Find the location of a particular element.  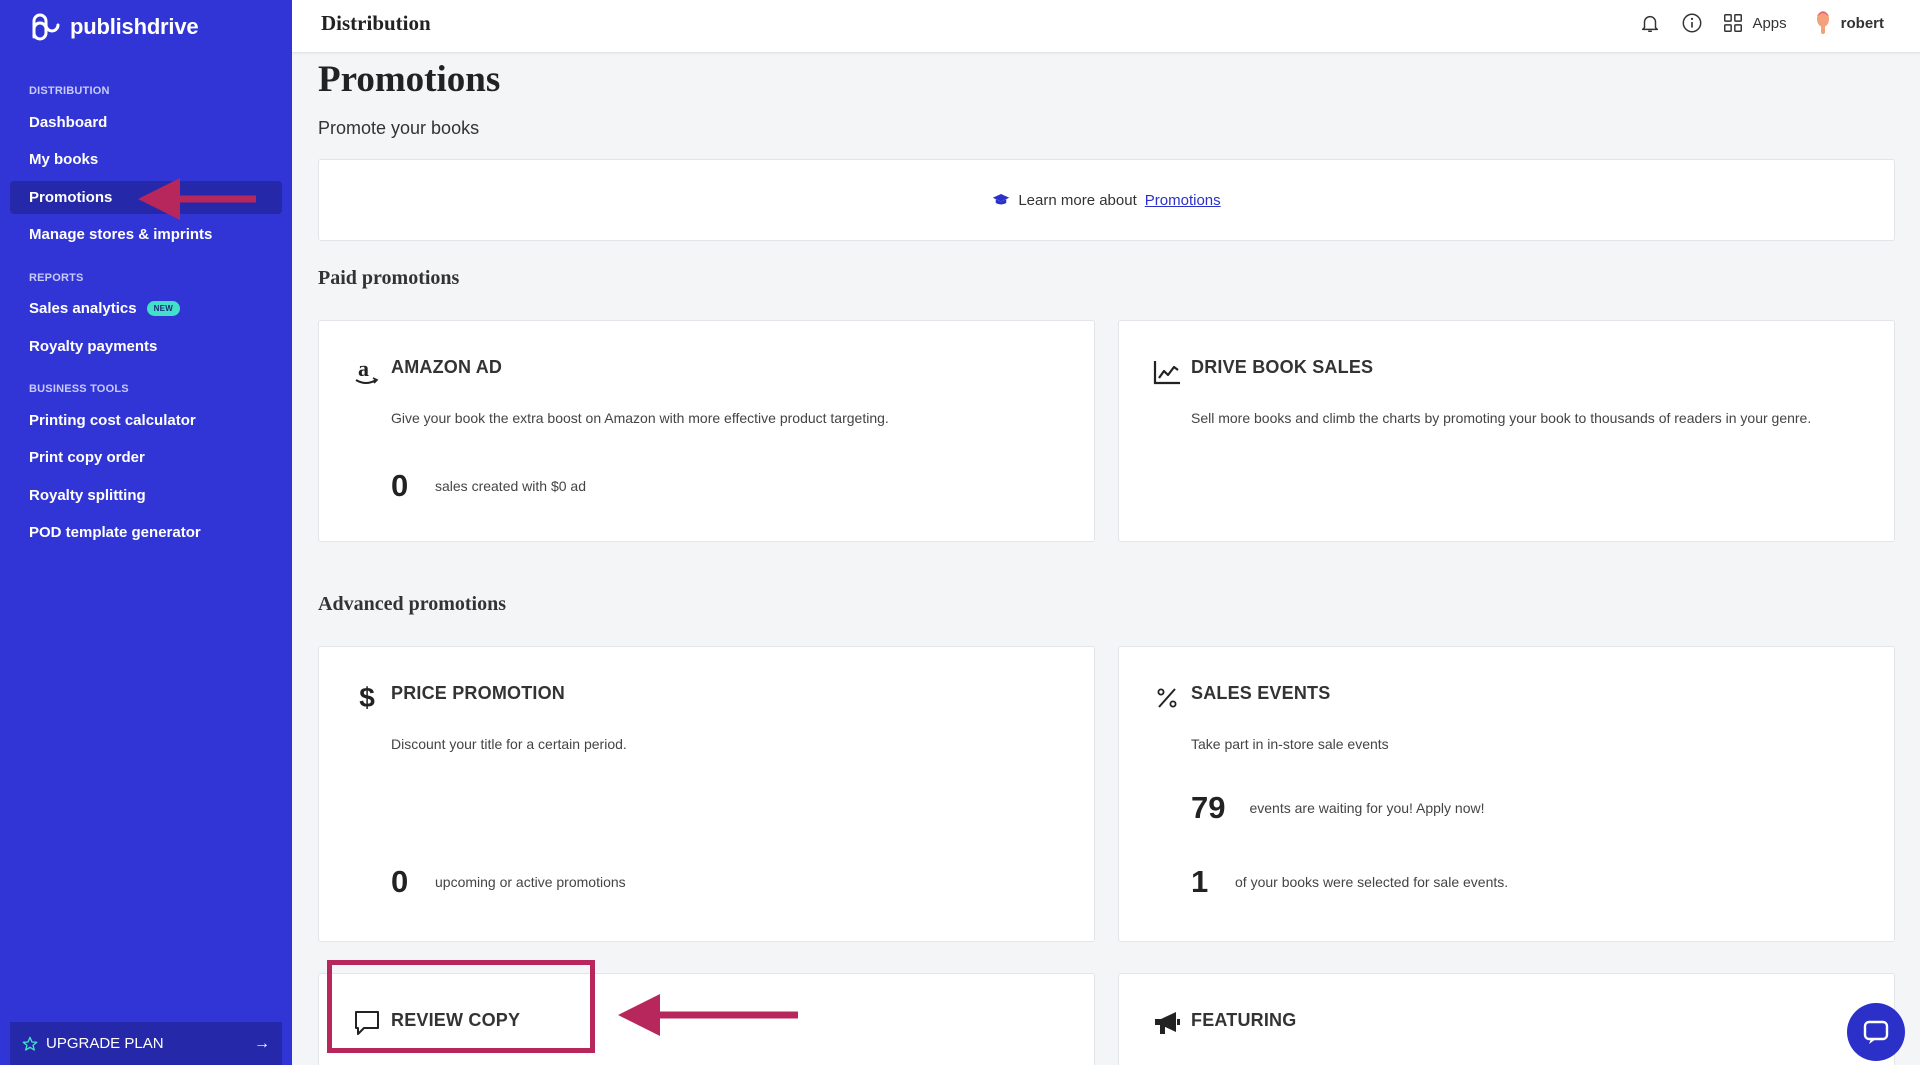

apps-menu: Apps is located at coordinates (1754, 23).